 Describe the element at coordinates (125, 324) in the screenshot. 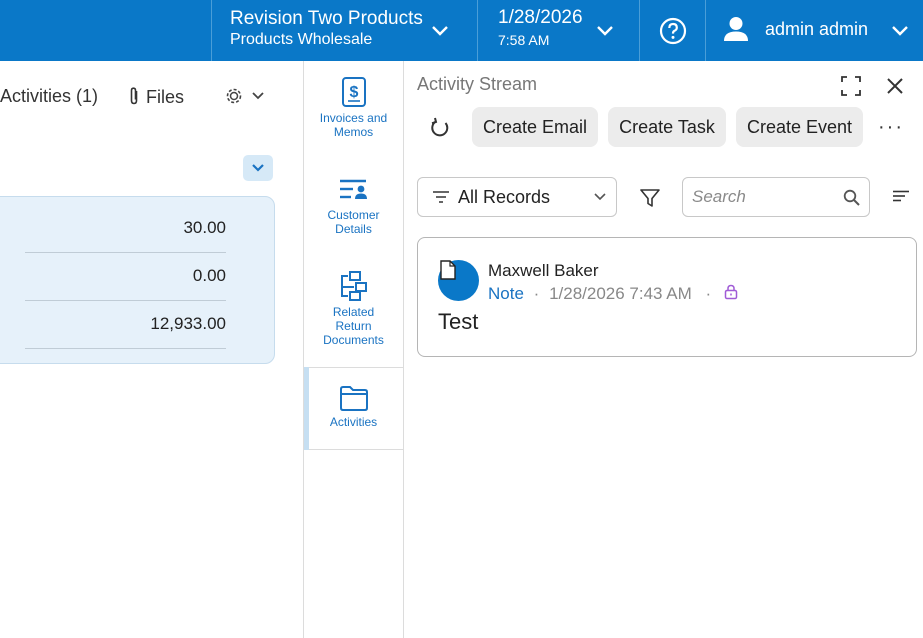

I see `total-row: 12,933.00` at that location.